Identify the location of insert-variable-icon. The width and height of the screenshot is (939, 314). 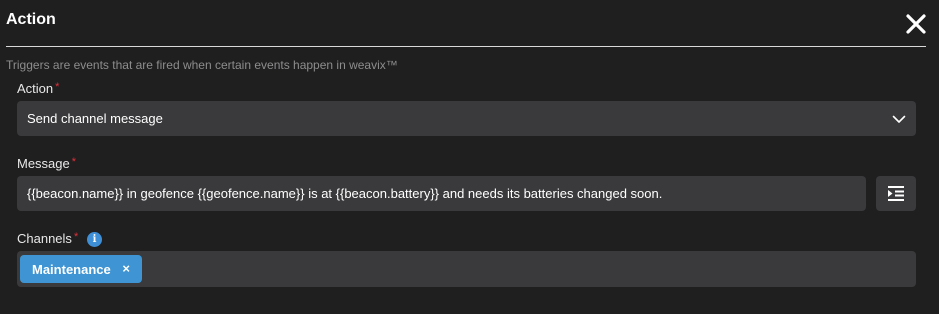
(896, 193).